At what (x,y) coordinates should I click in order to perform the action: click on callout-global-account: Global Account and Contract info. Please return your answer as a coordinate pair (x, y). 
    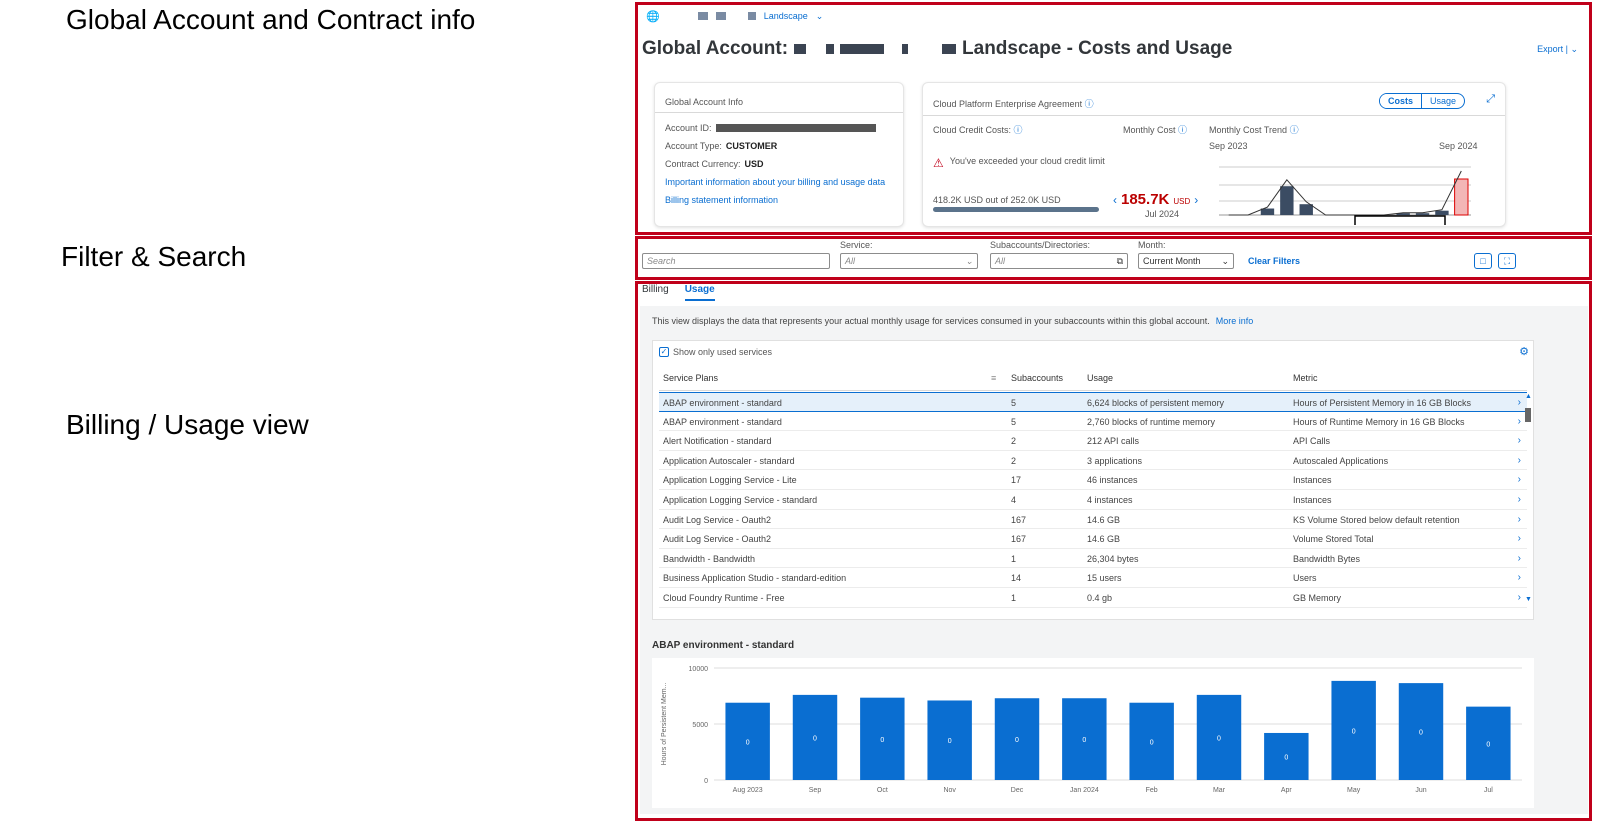
    Looking at the image, I should click on (271, 19).